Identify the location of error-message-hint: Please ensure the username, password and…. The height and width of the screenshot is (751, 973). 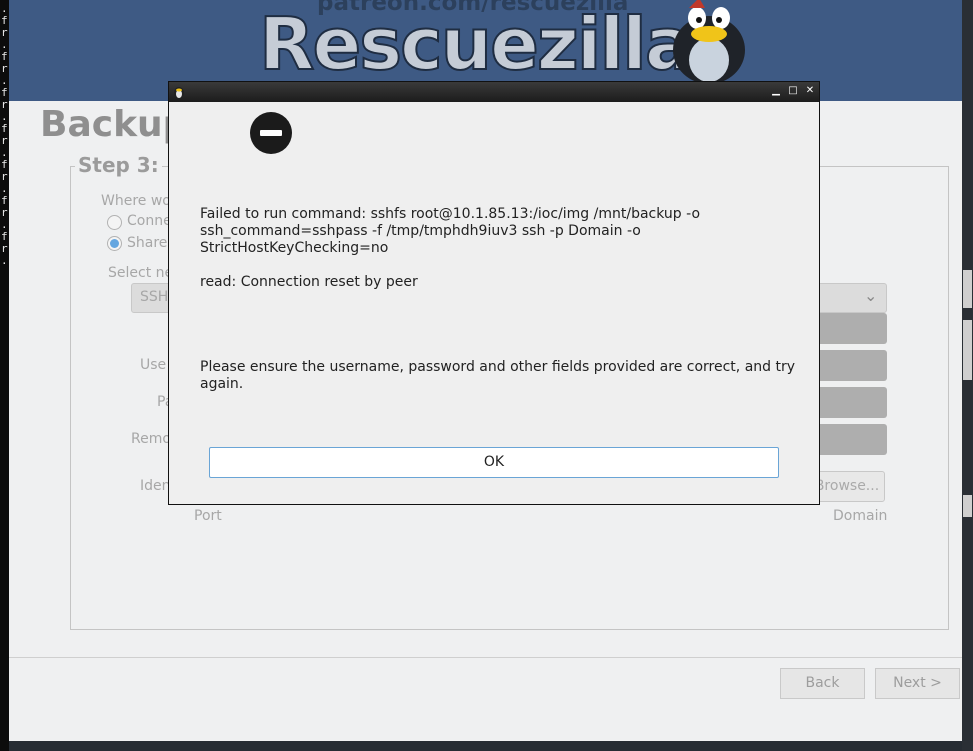
(498, 375).